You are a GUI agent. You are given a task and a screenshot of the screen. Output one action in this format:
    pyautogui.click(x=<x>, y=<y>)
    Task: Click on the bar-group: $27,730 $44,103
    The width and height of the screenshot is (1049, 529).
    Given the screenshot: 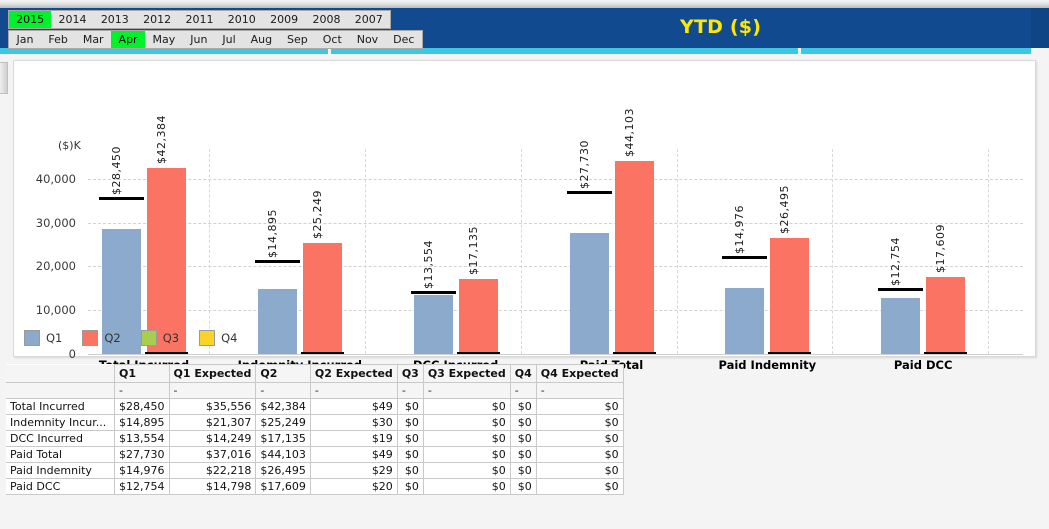 What is the action you would take?
    pyautogui.click(x=611, y=231)
    